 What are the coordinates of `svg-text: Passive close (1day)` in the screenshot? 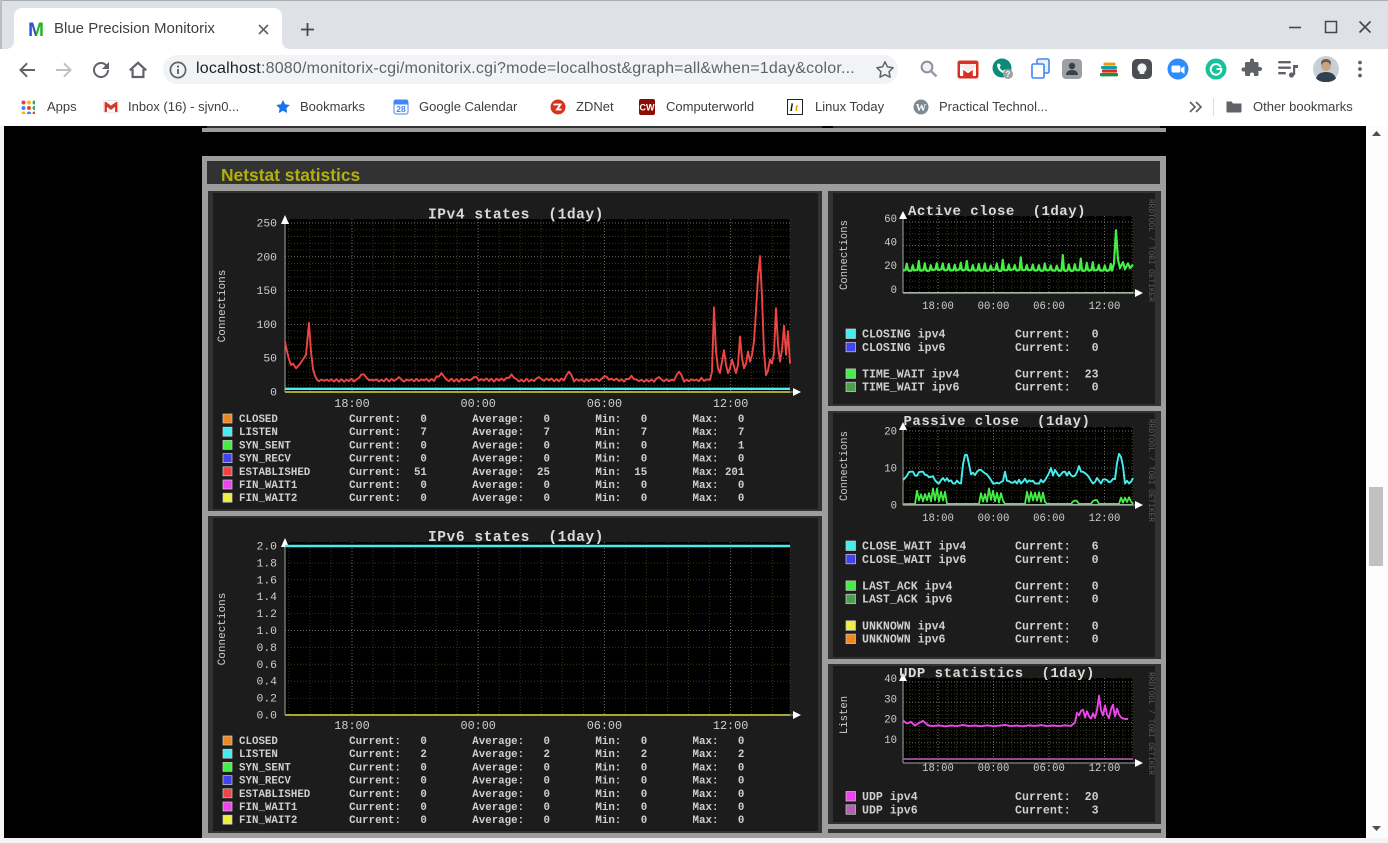 It's located at (997, 422).